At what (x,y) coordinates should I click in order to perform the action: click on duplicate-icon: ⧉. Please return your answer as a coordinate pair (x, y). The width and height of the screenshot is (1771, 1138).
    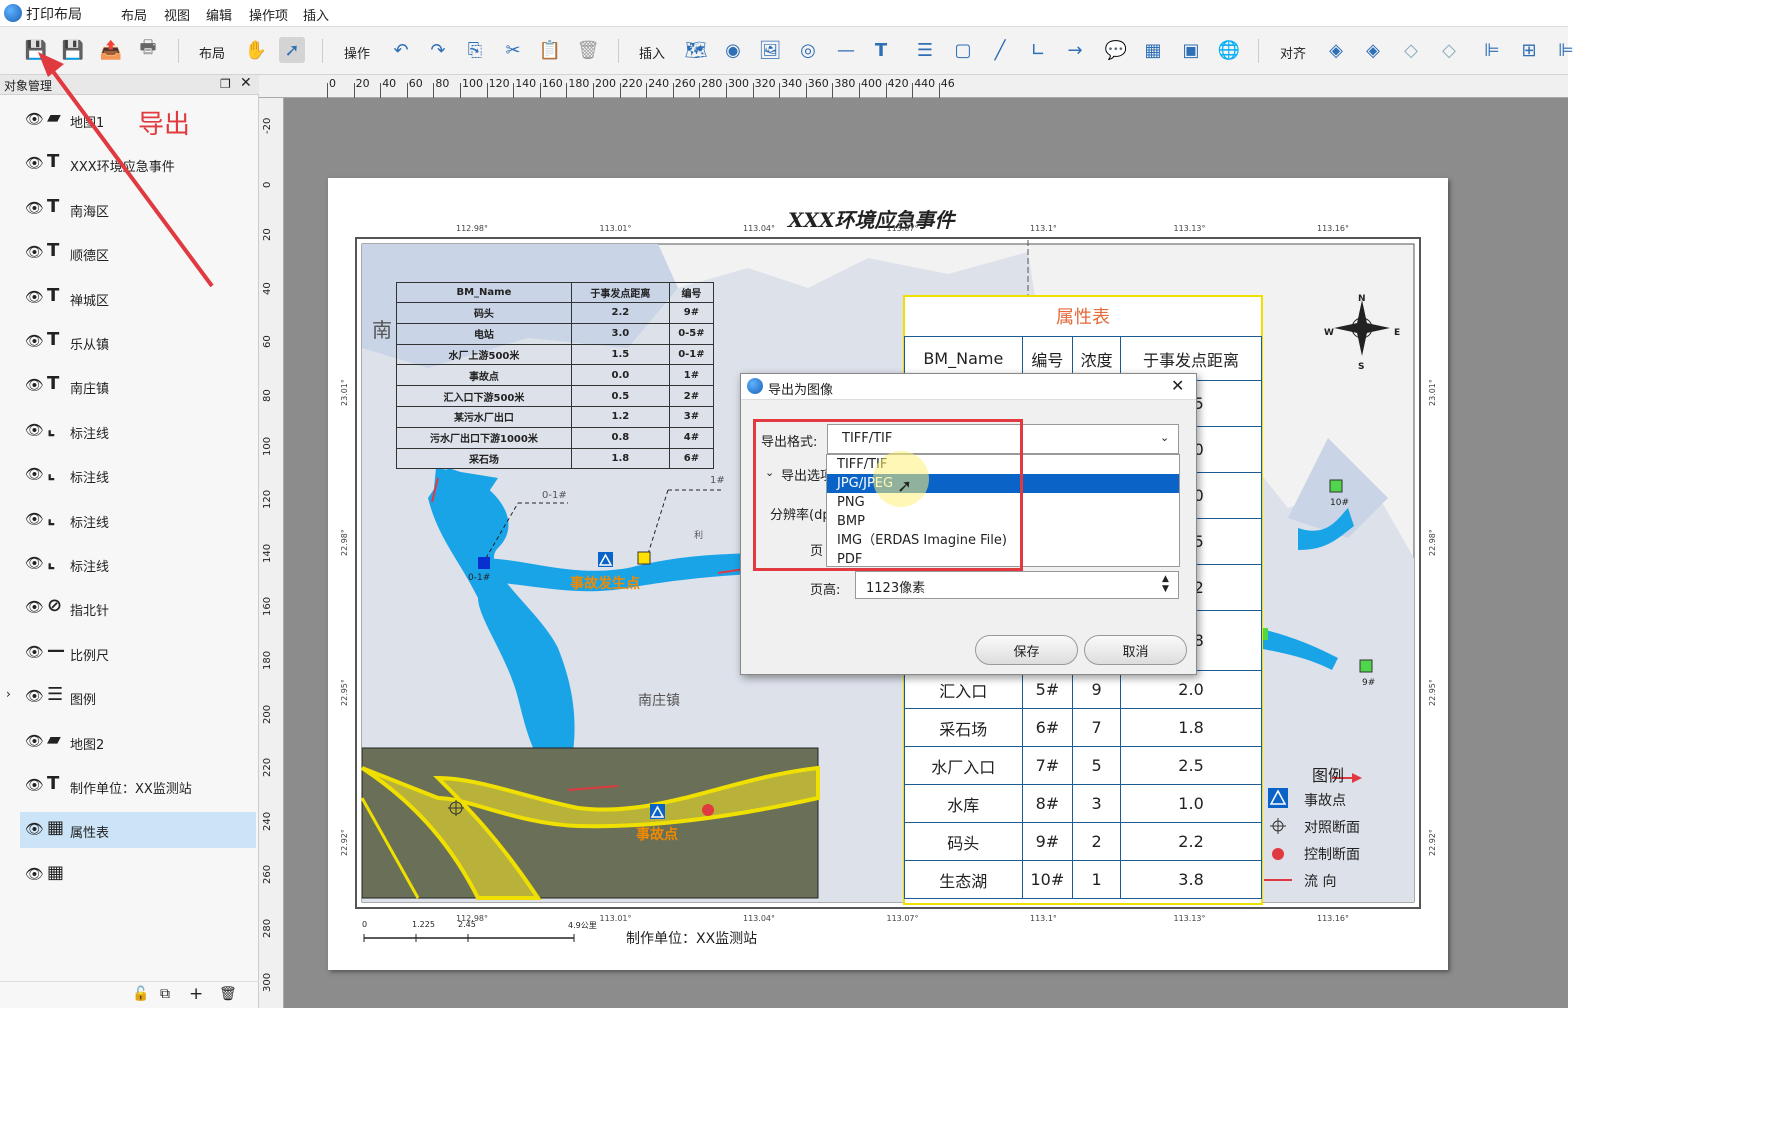
    Looking at the image, I should click on (165, 994).